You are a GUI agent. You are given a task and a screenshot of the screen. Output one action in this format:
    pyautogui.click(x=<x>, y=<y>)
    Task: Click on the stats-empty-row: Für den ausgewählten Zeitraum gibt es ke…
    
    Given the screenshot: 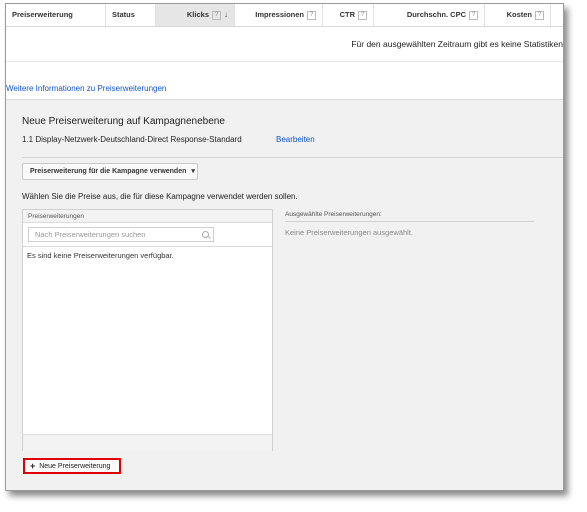 What is the action you would take?
    pyautogui.click(x=284, y=44)
    